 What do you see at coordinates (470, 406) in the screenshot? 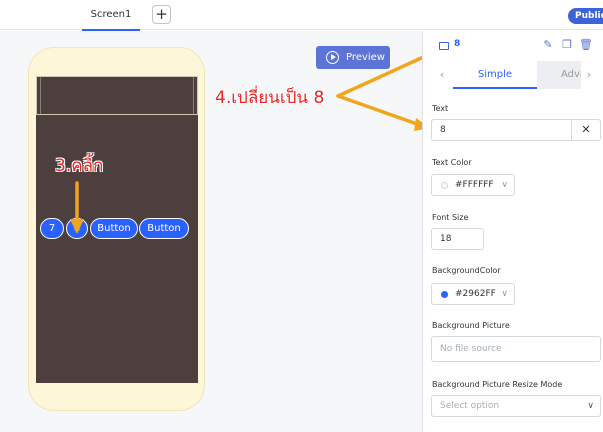
I see `resize-mode-placeholder: Select option` at bounding box center [470, 406].